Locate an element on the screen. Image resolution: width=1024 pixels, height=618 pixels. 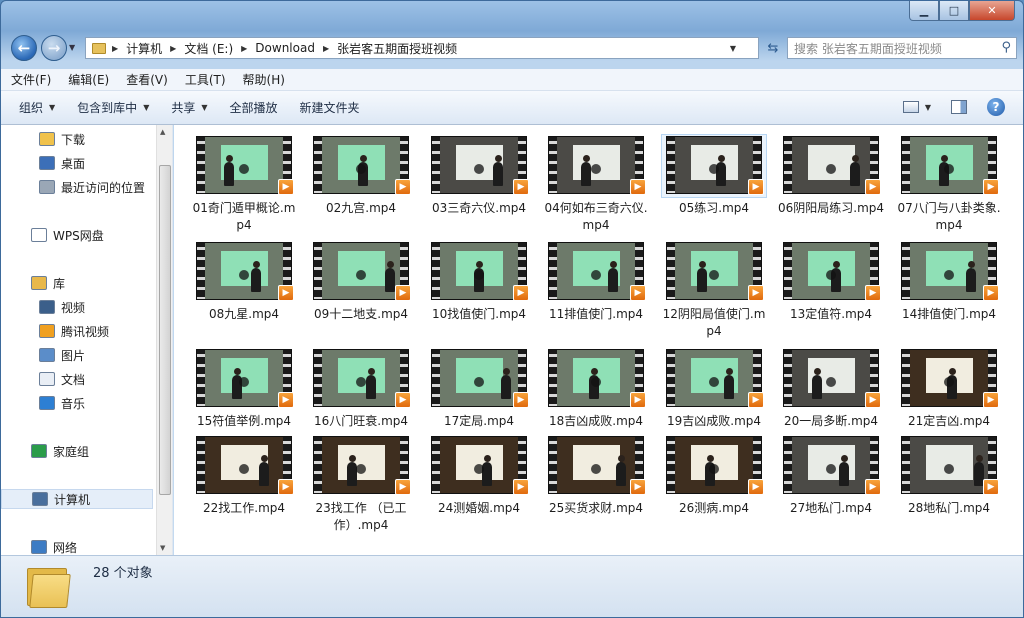
nav-item: 库 is located at coordinates (33, 283).